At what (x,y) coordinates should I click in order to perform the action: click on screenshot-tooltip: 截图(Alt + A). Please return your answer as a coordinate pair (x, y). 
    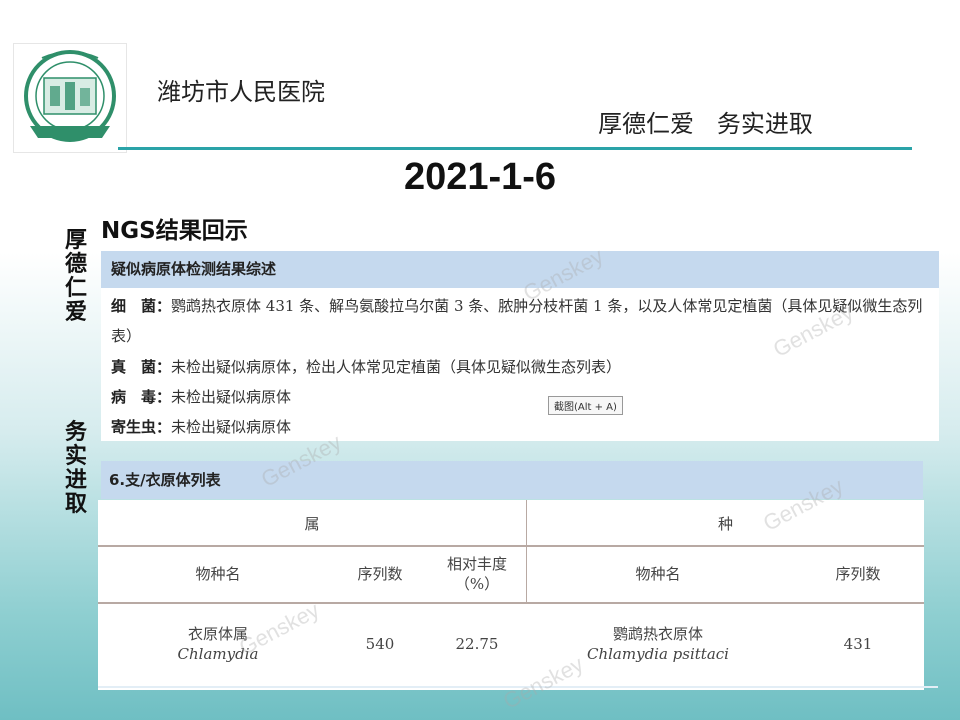
    Looking at the image, I should click on (585, 405).